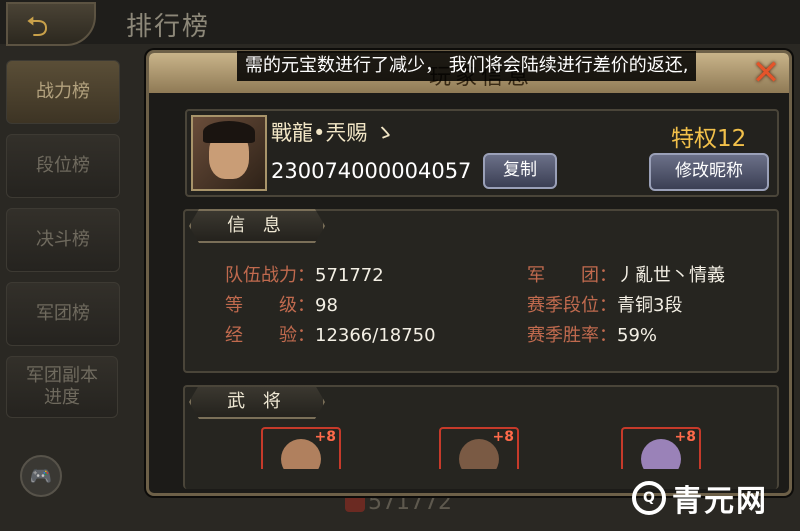 The height and width of the screenshot is (531, 800). Describe the element at coordinates (37, 26) in the screenshot. I see `back-arrow-icon: ⮌` at that location.